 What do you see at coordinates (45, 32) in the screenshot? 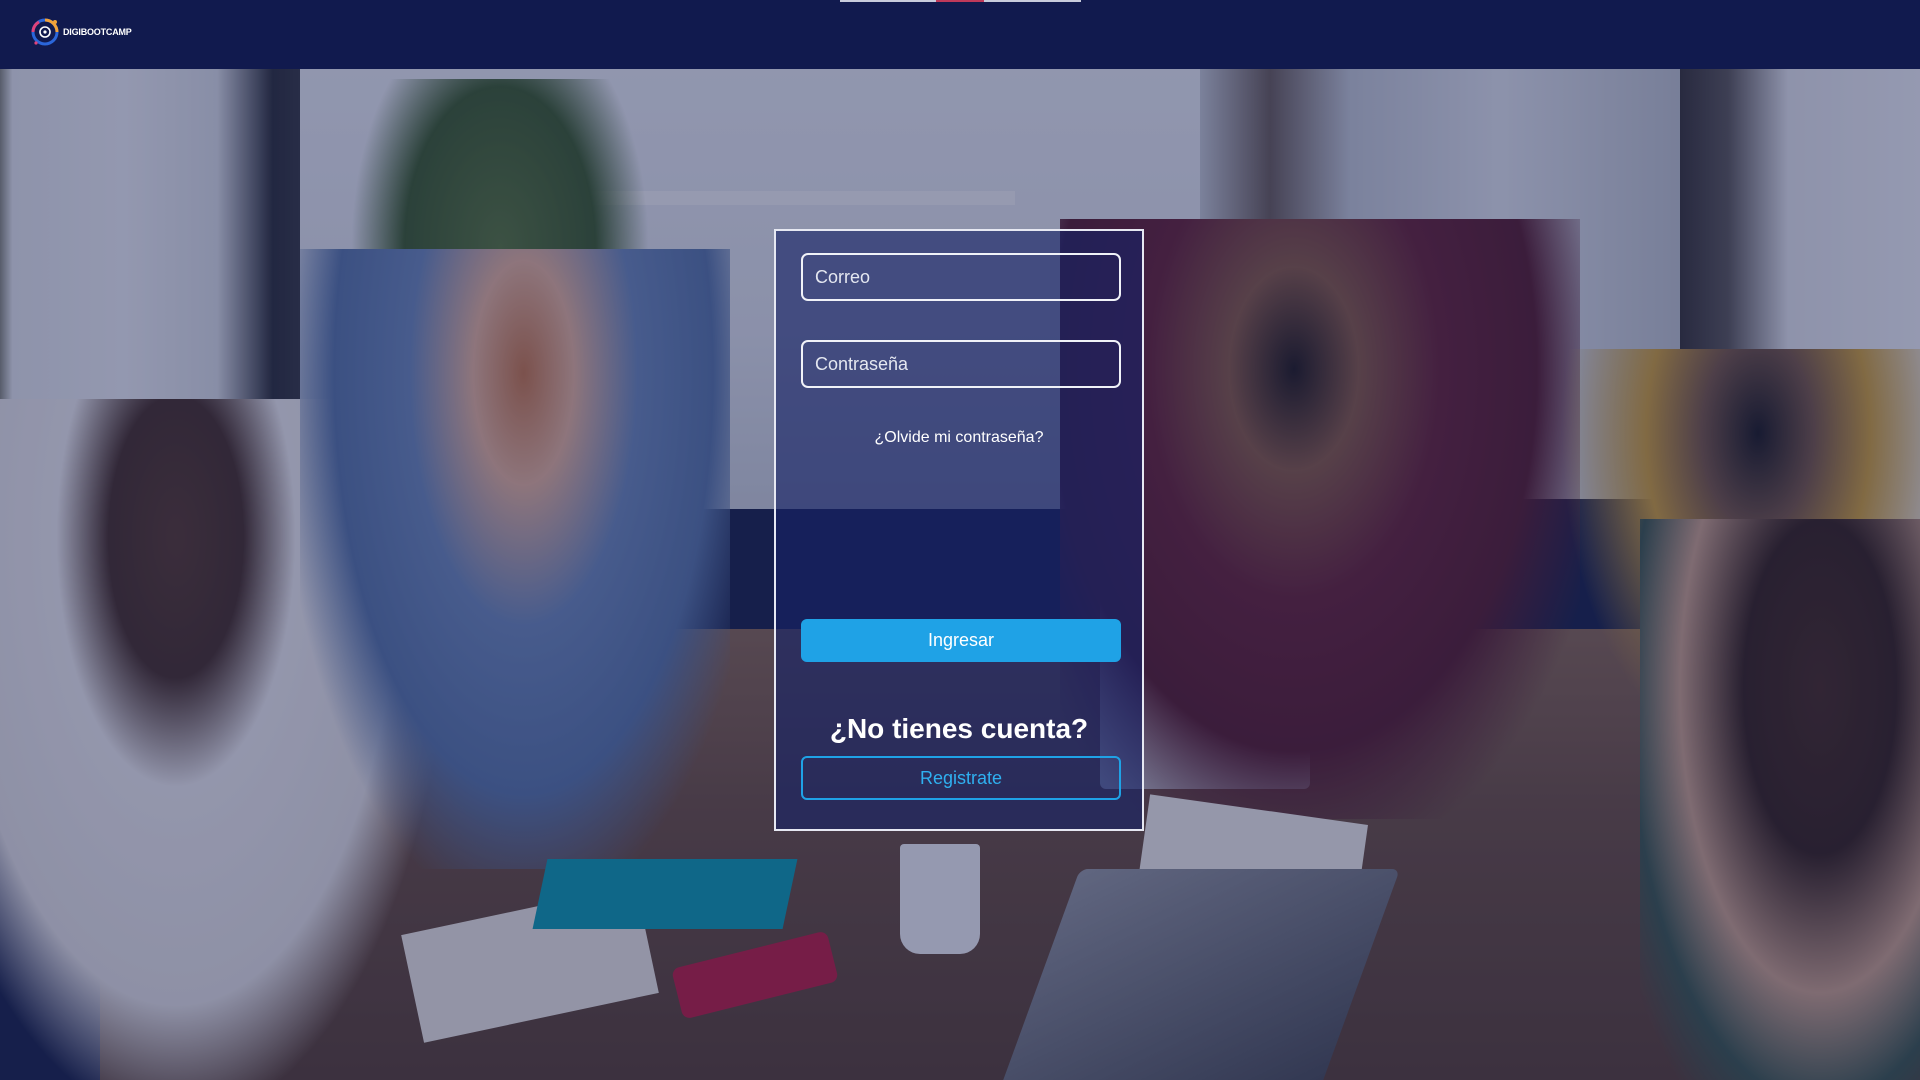
I see `digibootcamp-logo-icon` at bounding box center [45, 32].